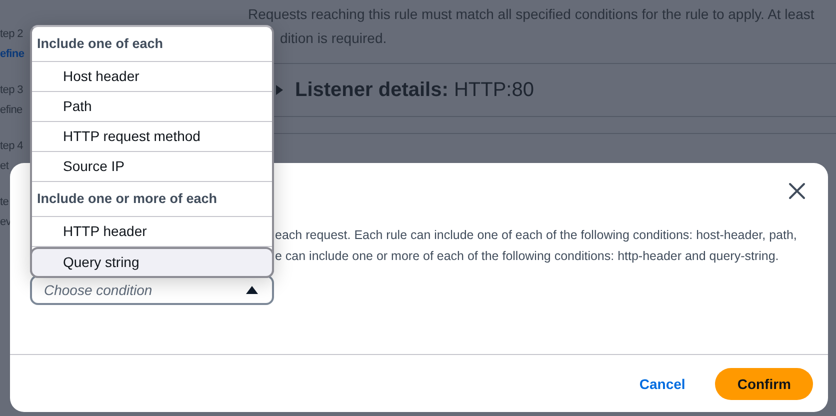 This screenshot has height=416, width=836. I want to click on close-icon, so click(797, 191).